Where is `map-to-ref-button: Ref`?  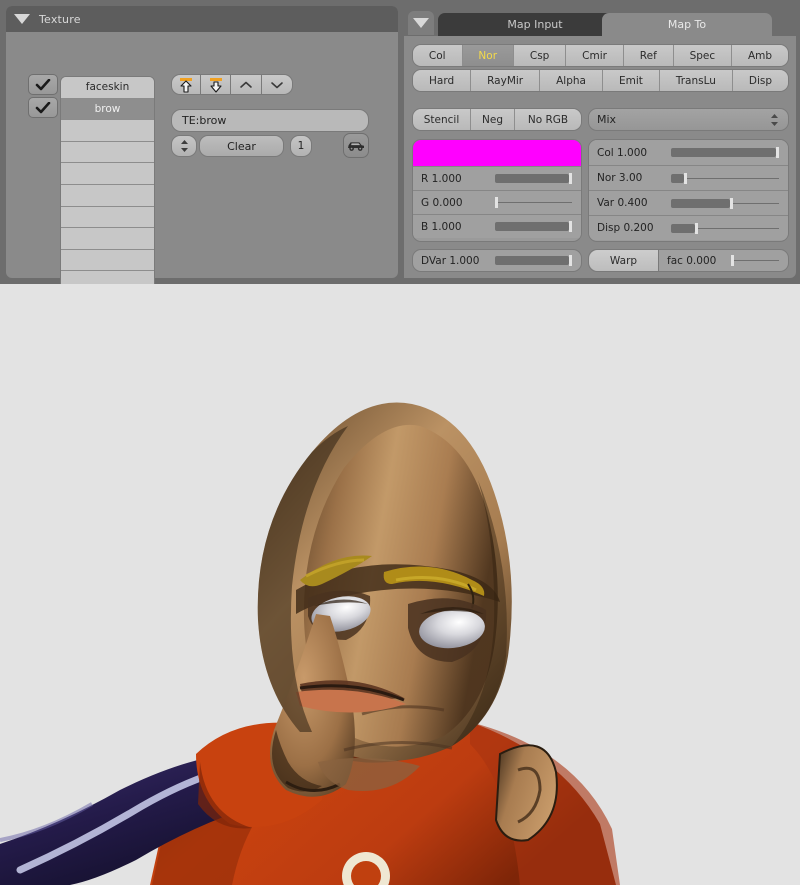 map-to-ref-button: Ref is located at coordinates (648, 55).